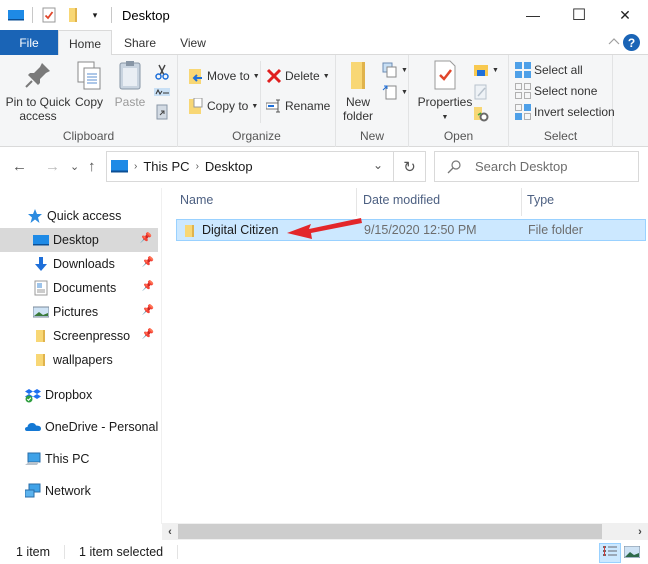  I want to click on details-view-button, so click(610, 553).